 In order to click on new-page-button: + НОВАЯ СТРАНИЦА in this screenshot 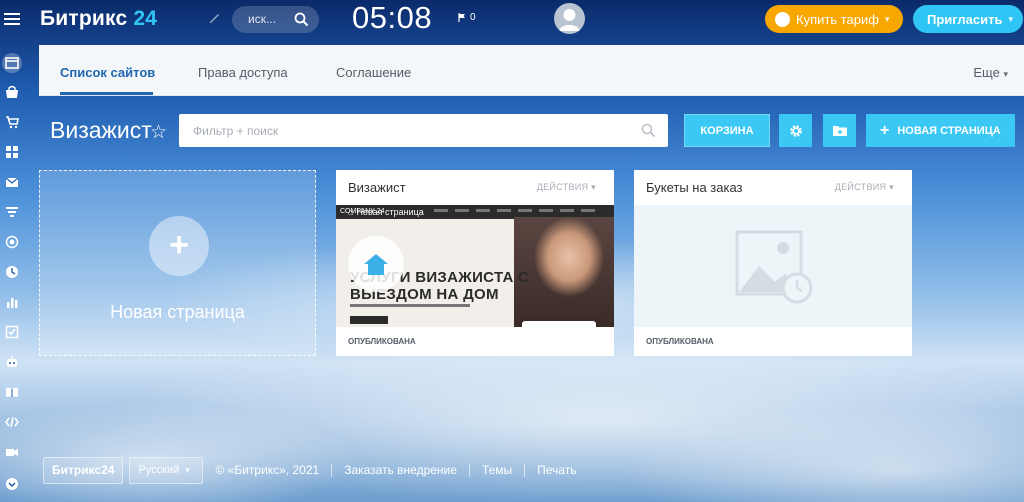, I will do `click(940, 130)`.